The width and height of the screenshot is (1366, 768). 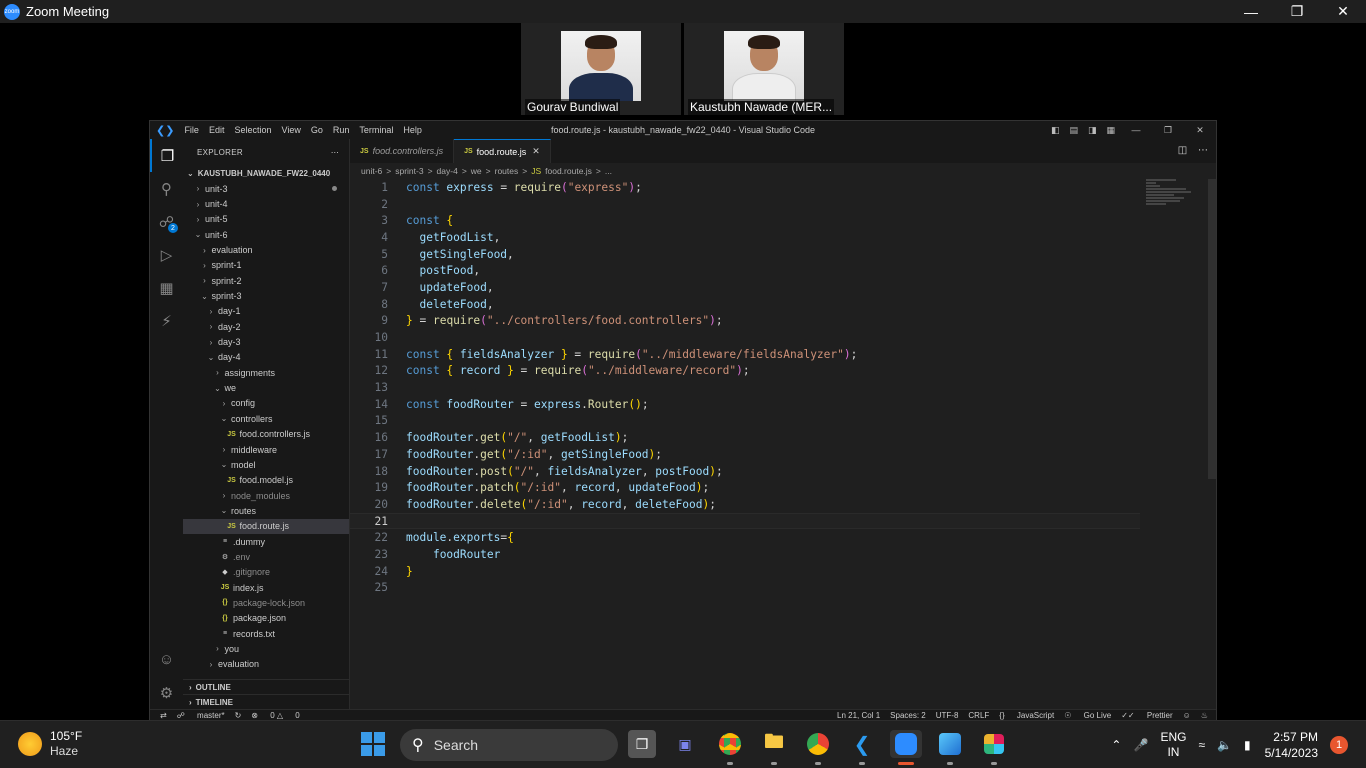 What do you see at coordinates (745, 521) in the screenshot?
I see `code-line: 21` at bounding box center [745, 521].